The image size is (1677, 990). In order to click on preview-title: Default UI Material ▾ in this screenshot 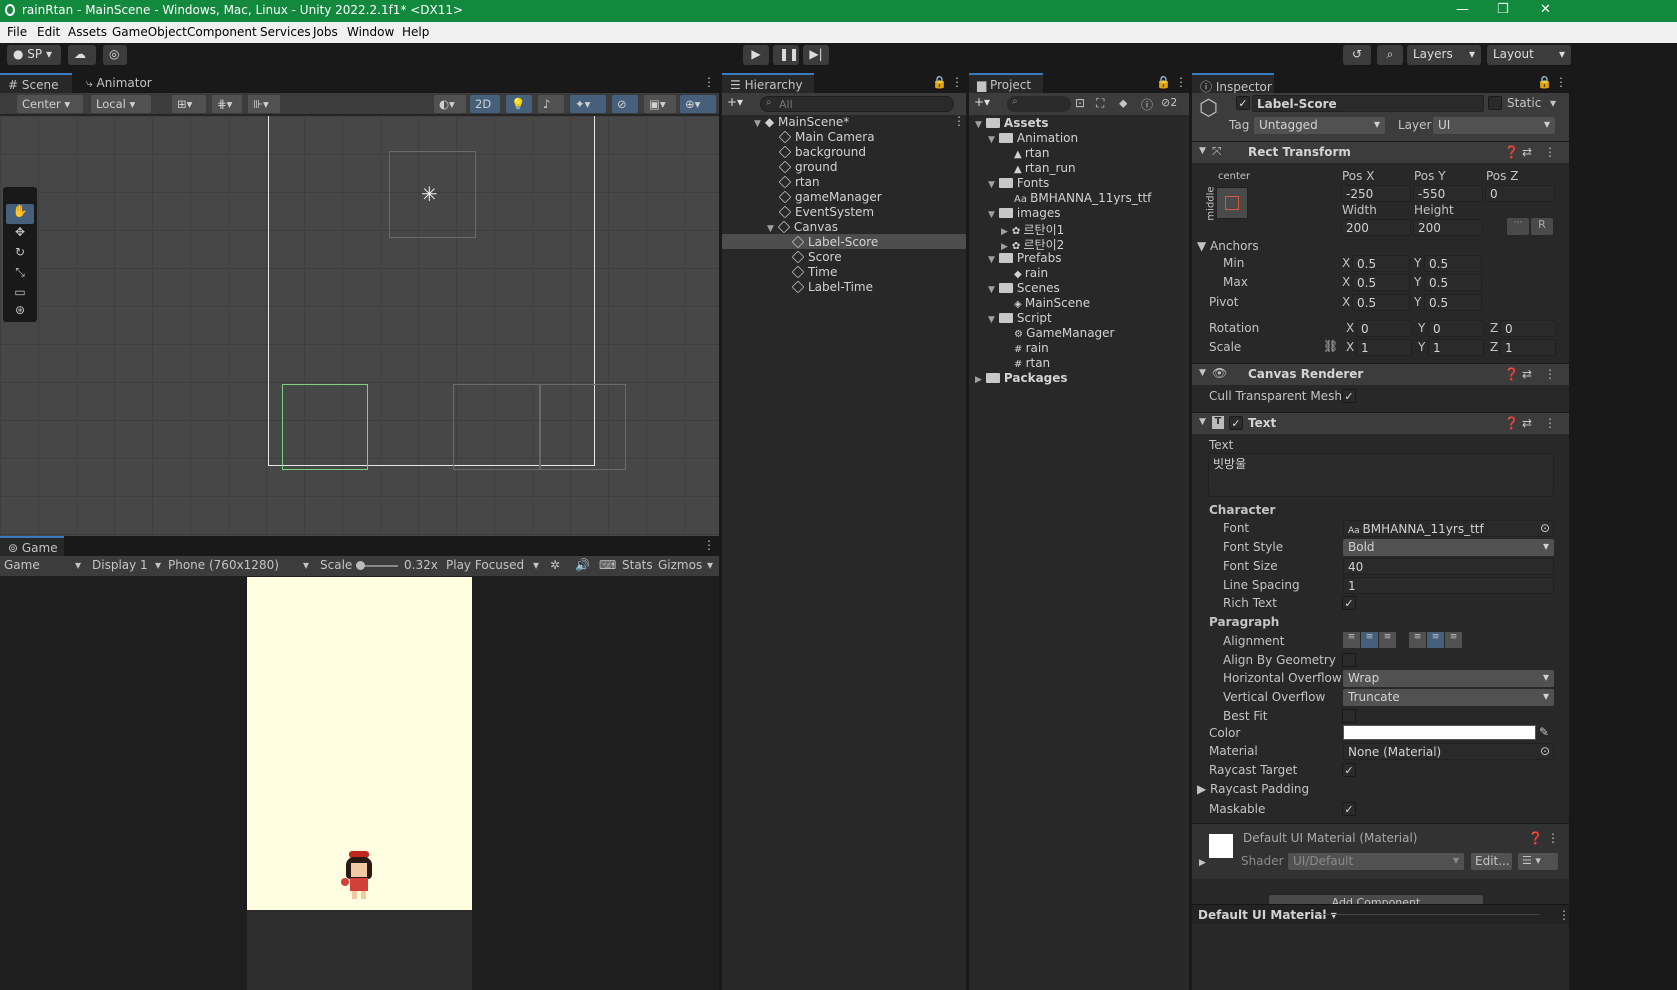, I will do `click(1267, 915)`.